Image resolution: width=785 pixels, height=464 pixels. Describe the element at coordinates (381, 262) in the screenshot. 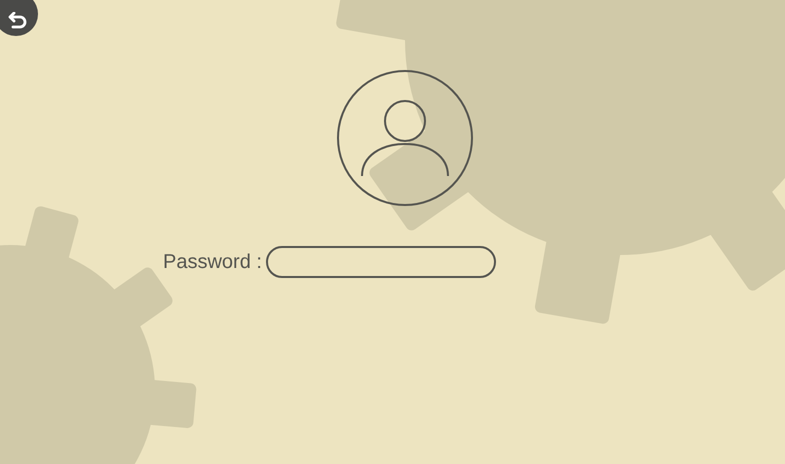

I see `password-field` at that location.